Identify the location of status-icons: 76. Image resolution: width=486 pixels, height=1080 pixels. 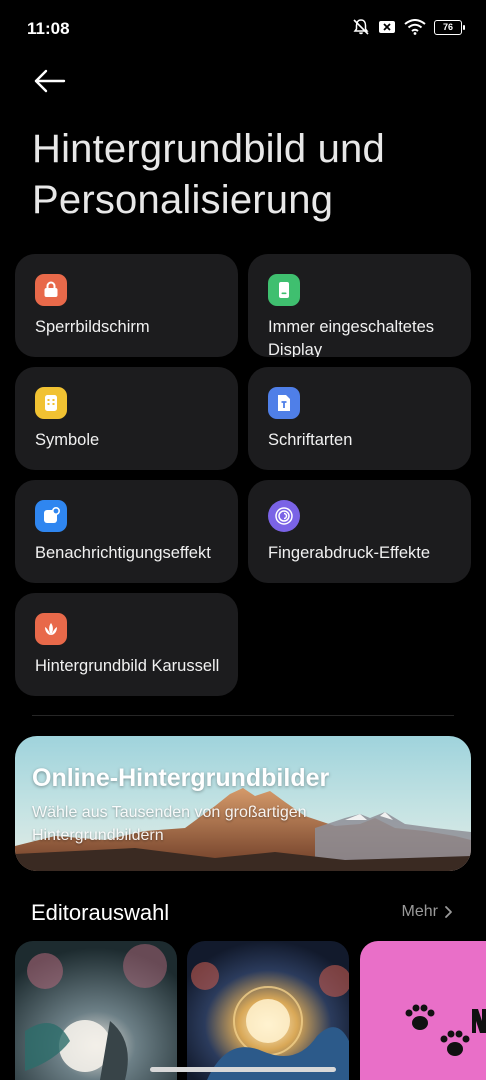
(408, 27).